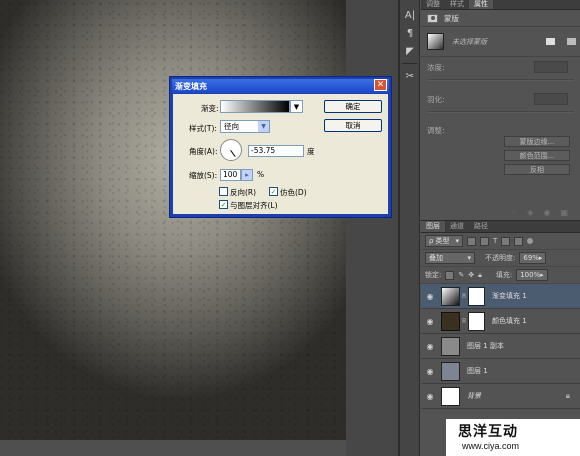  Describe the element at coordinates (233, 154) in the screenshot. I see `angle-dial-hand` at that location.